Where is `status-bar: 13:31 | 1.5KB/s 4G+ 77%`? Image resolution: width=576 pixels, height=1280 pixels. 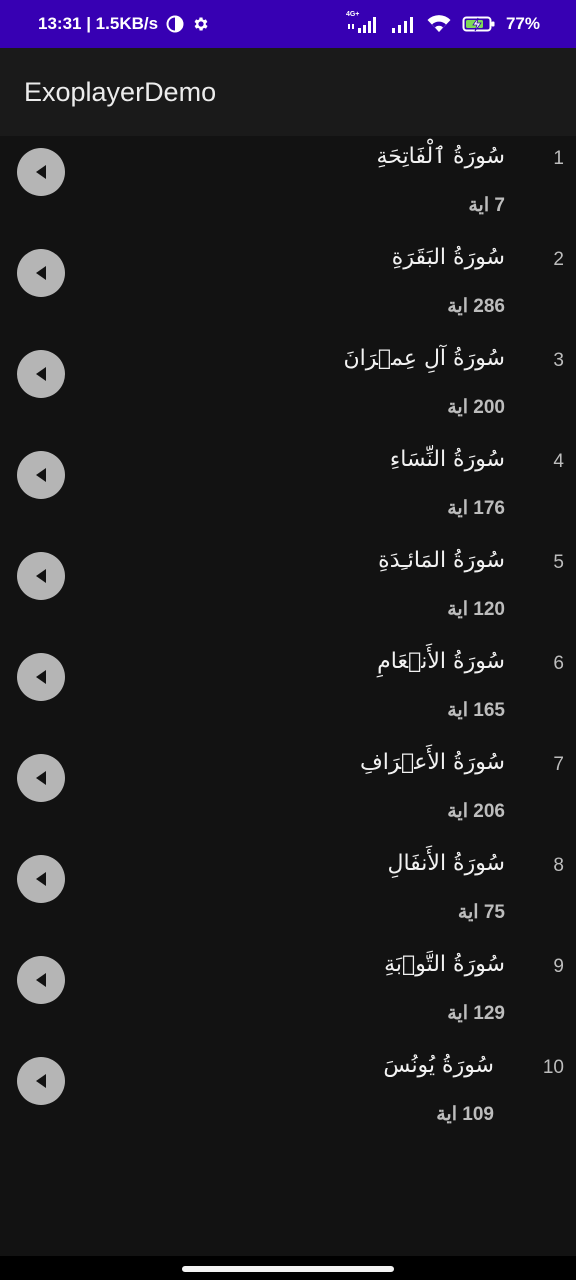 status-bar: 13:31 | 1.5KB/s 4G+ 77% is located at coordinates (288, 24).